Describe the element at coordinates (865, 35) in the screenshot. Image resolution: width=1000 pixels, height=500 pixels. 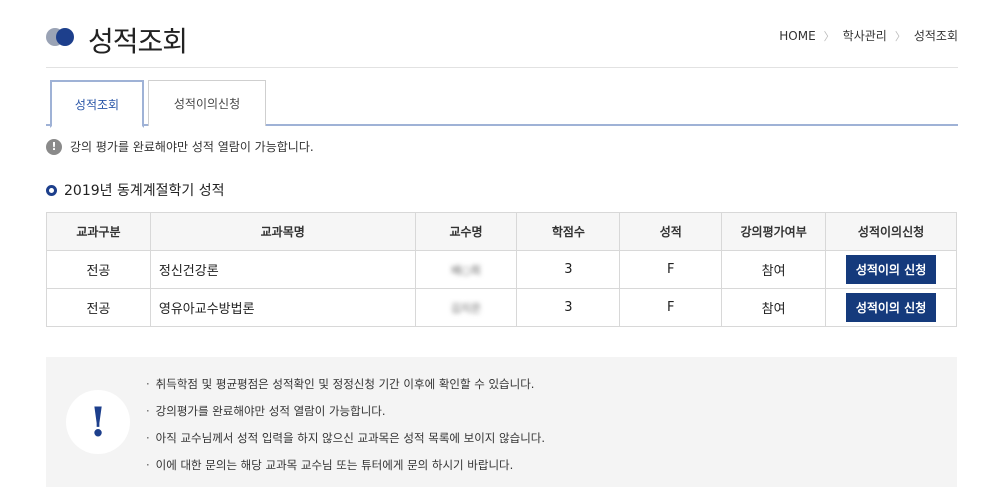
I see `breadcrumb-academic: 학사관리` at that location.